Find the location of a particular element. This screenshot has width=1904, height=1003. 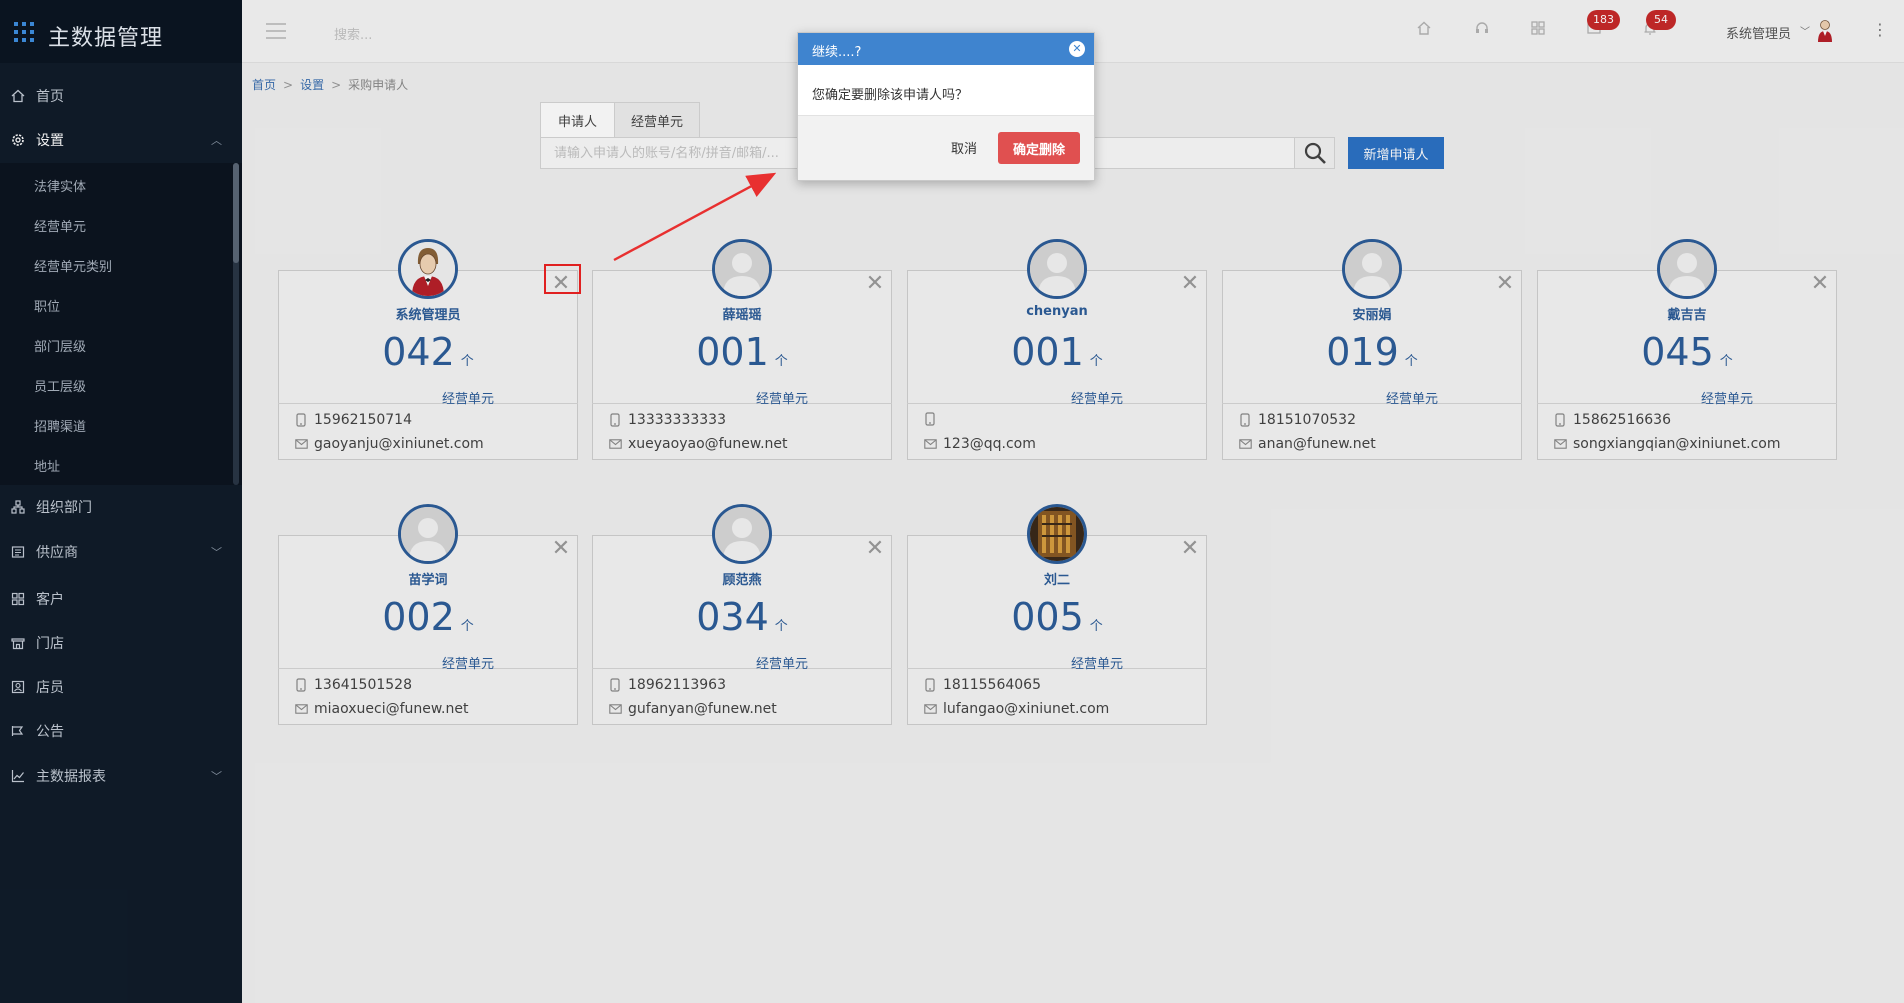

dialog-title: 继续....? is located at coordinates (837, 52).